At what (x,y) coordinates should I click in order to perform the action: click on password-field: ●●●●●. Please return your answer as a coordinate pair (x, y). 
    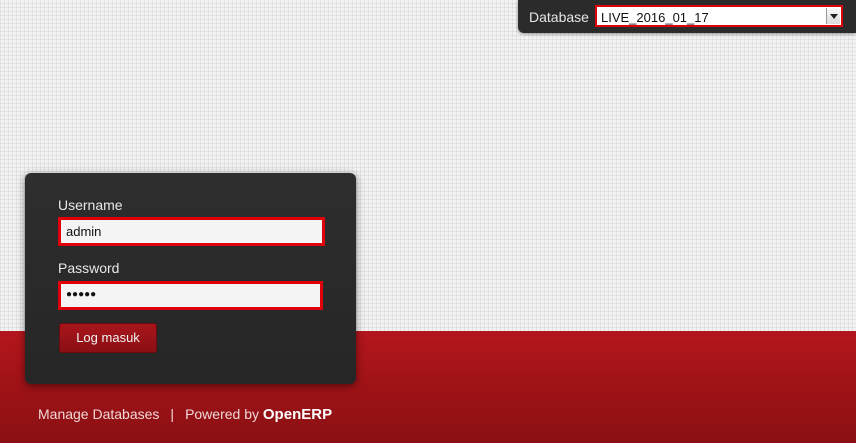
    Looking at the image, I should click on (190, 295).